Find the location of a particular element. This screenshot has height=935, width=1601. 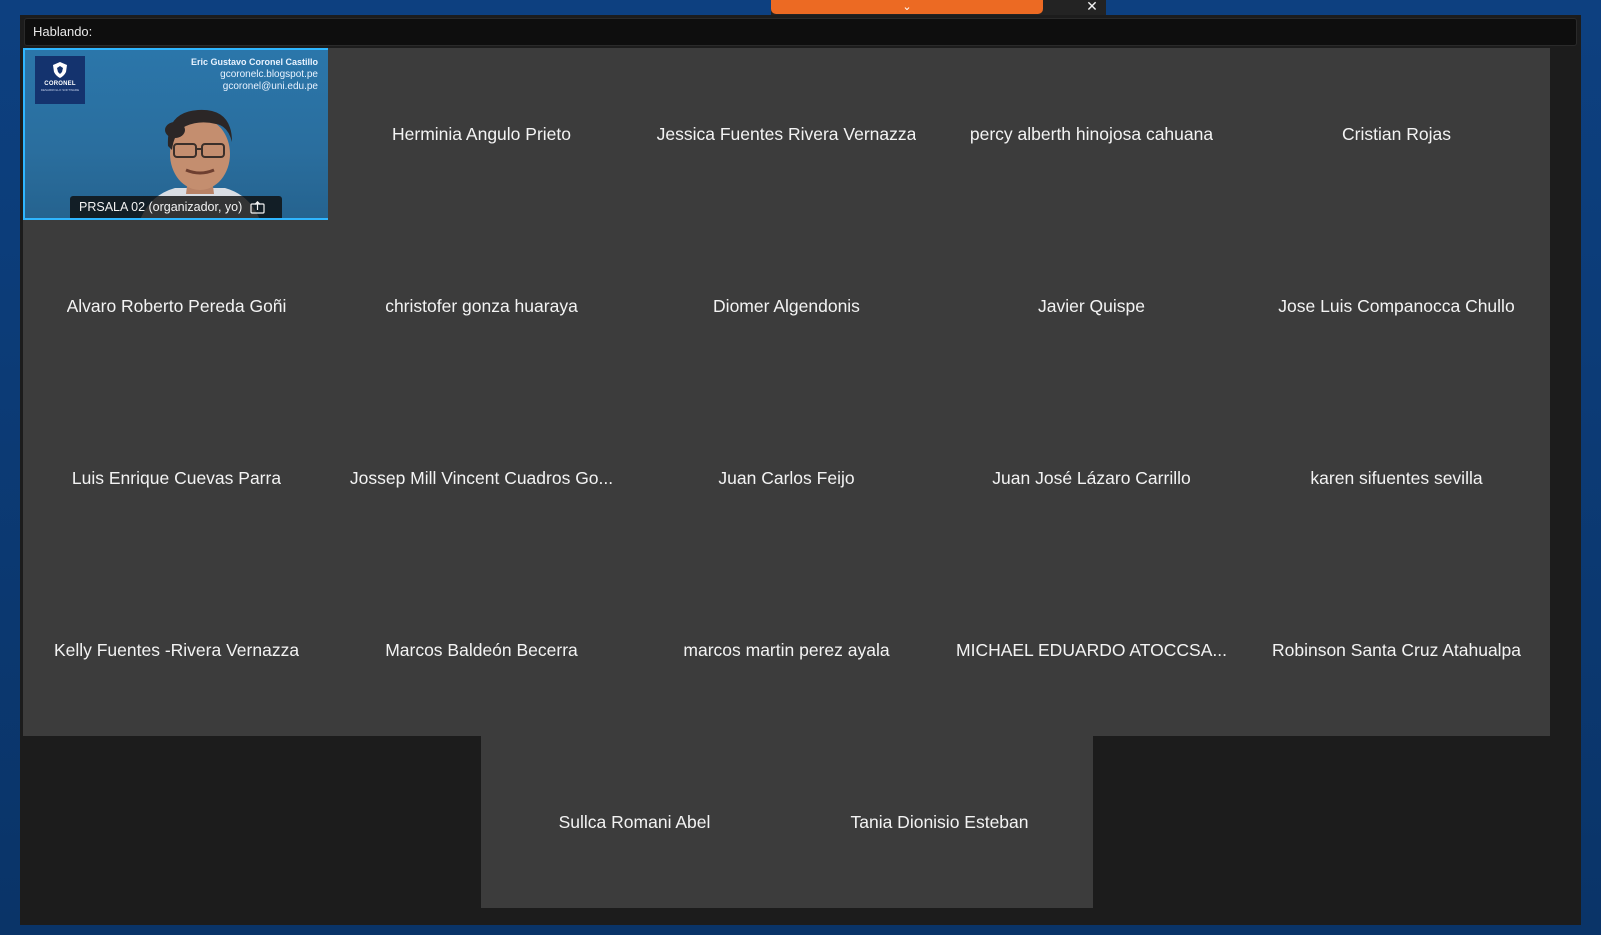

participant-tile: Alvaro Roberto Pereda Goñi is located at coordinates (176, 306).